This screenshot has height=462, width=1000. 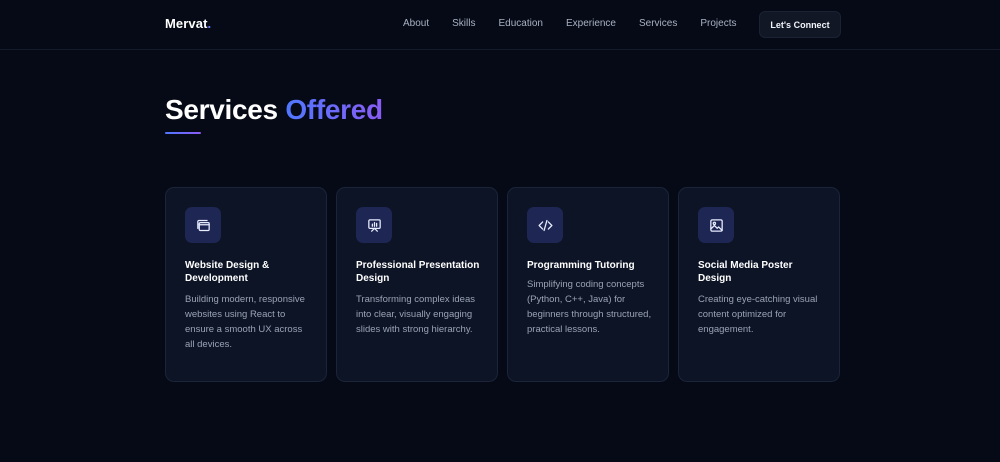 What do you see at coordinates (221, 109) in the screenshot?
I see `section-title-main: Services` at bounding box center [221, 109].